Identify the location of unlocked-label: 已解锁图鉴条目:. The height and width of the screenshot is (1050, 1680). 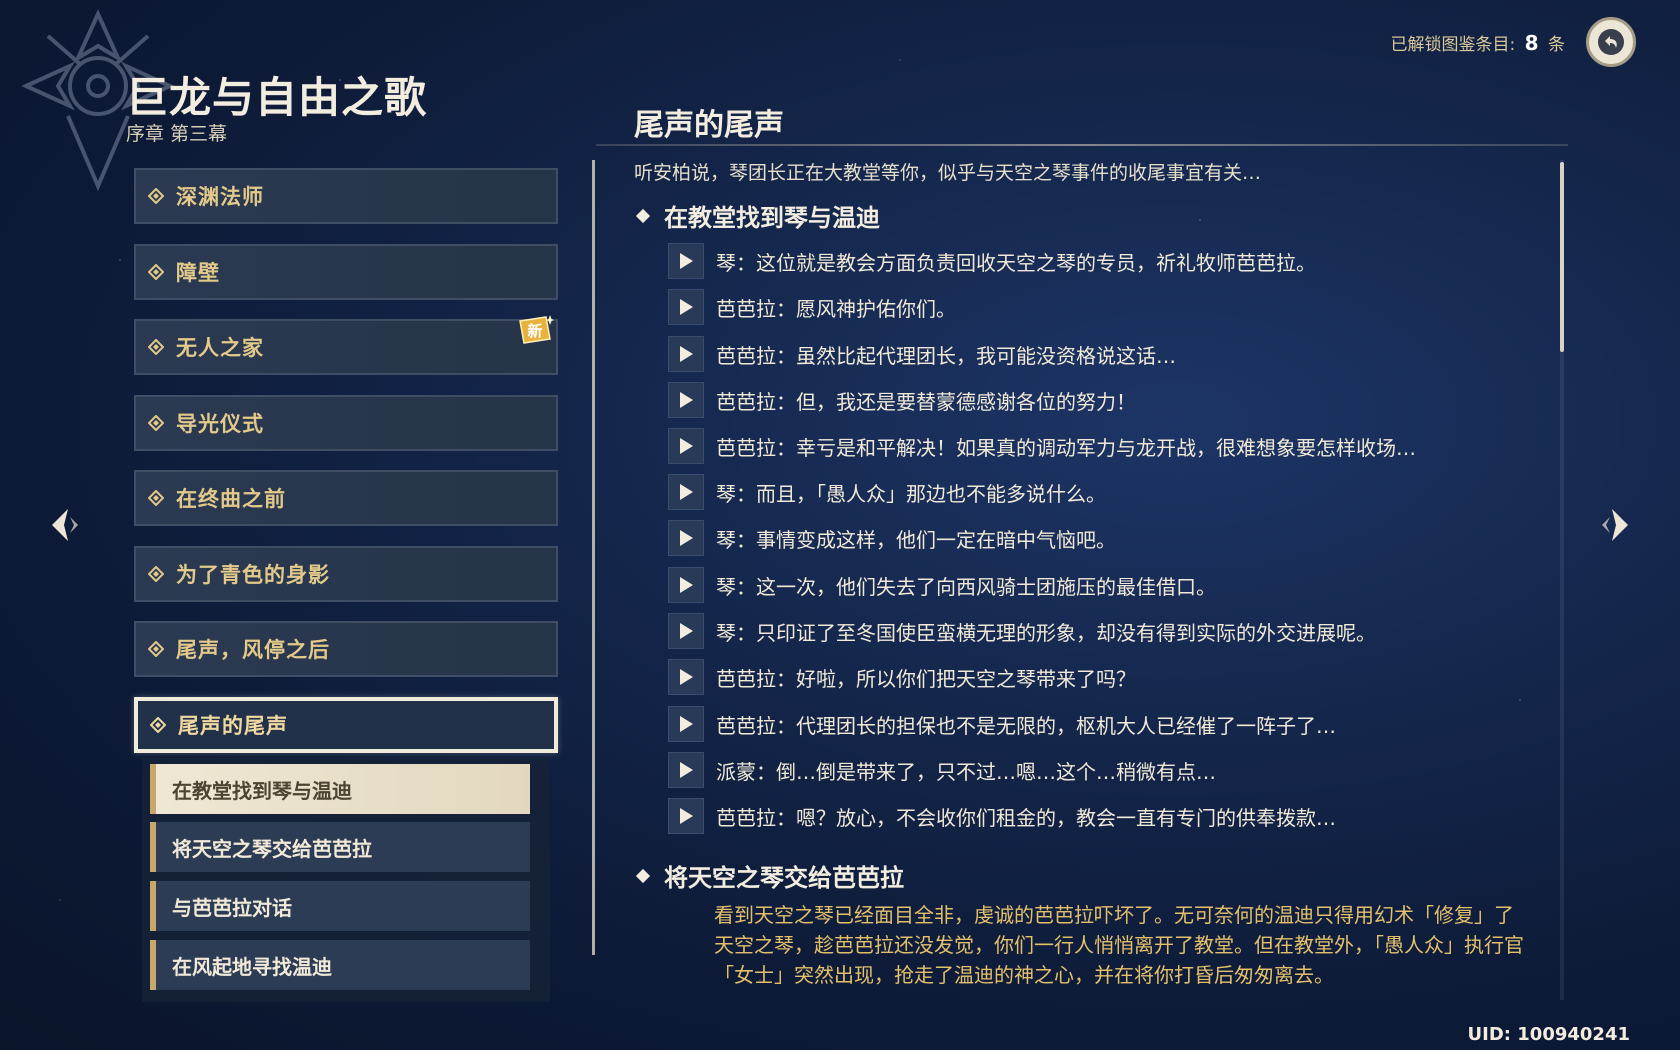
(1453, 45).